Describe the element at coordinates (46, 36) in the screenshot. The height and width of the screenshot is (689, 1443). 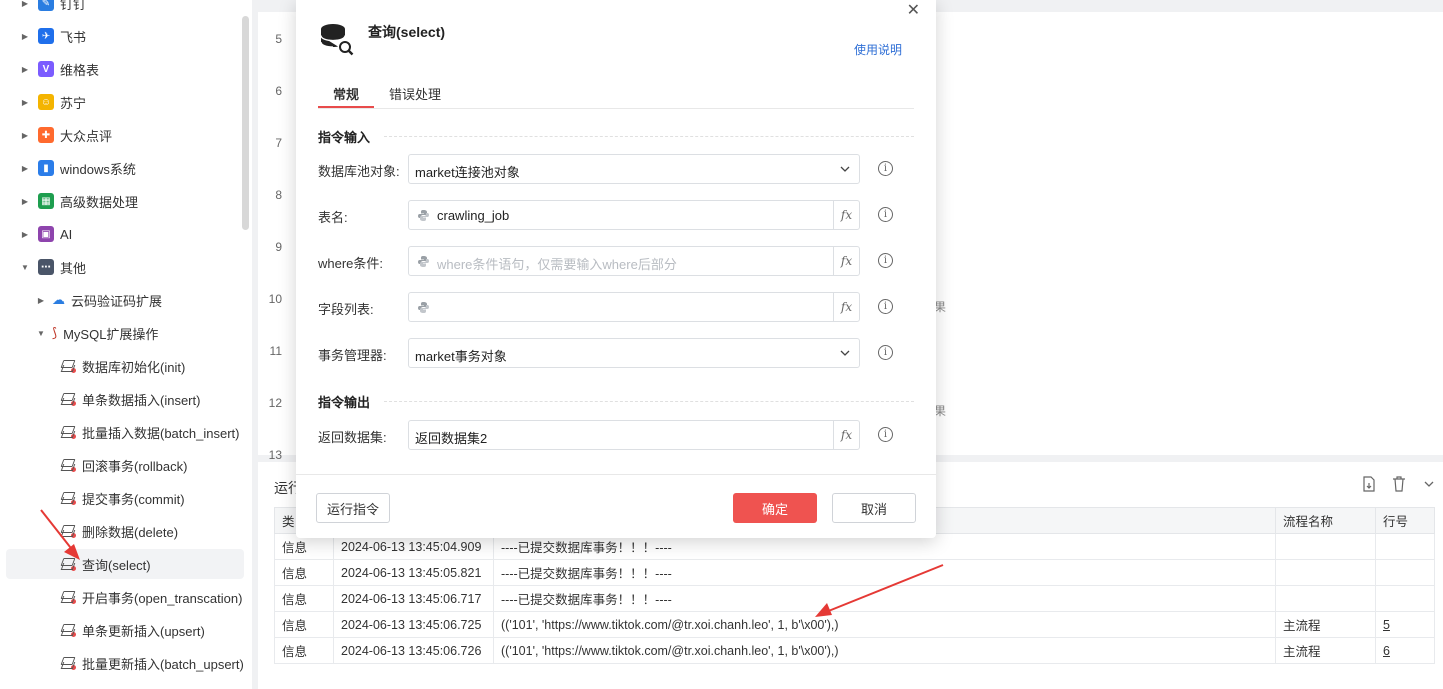
I see `feishu-icon: ✈` at that location.